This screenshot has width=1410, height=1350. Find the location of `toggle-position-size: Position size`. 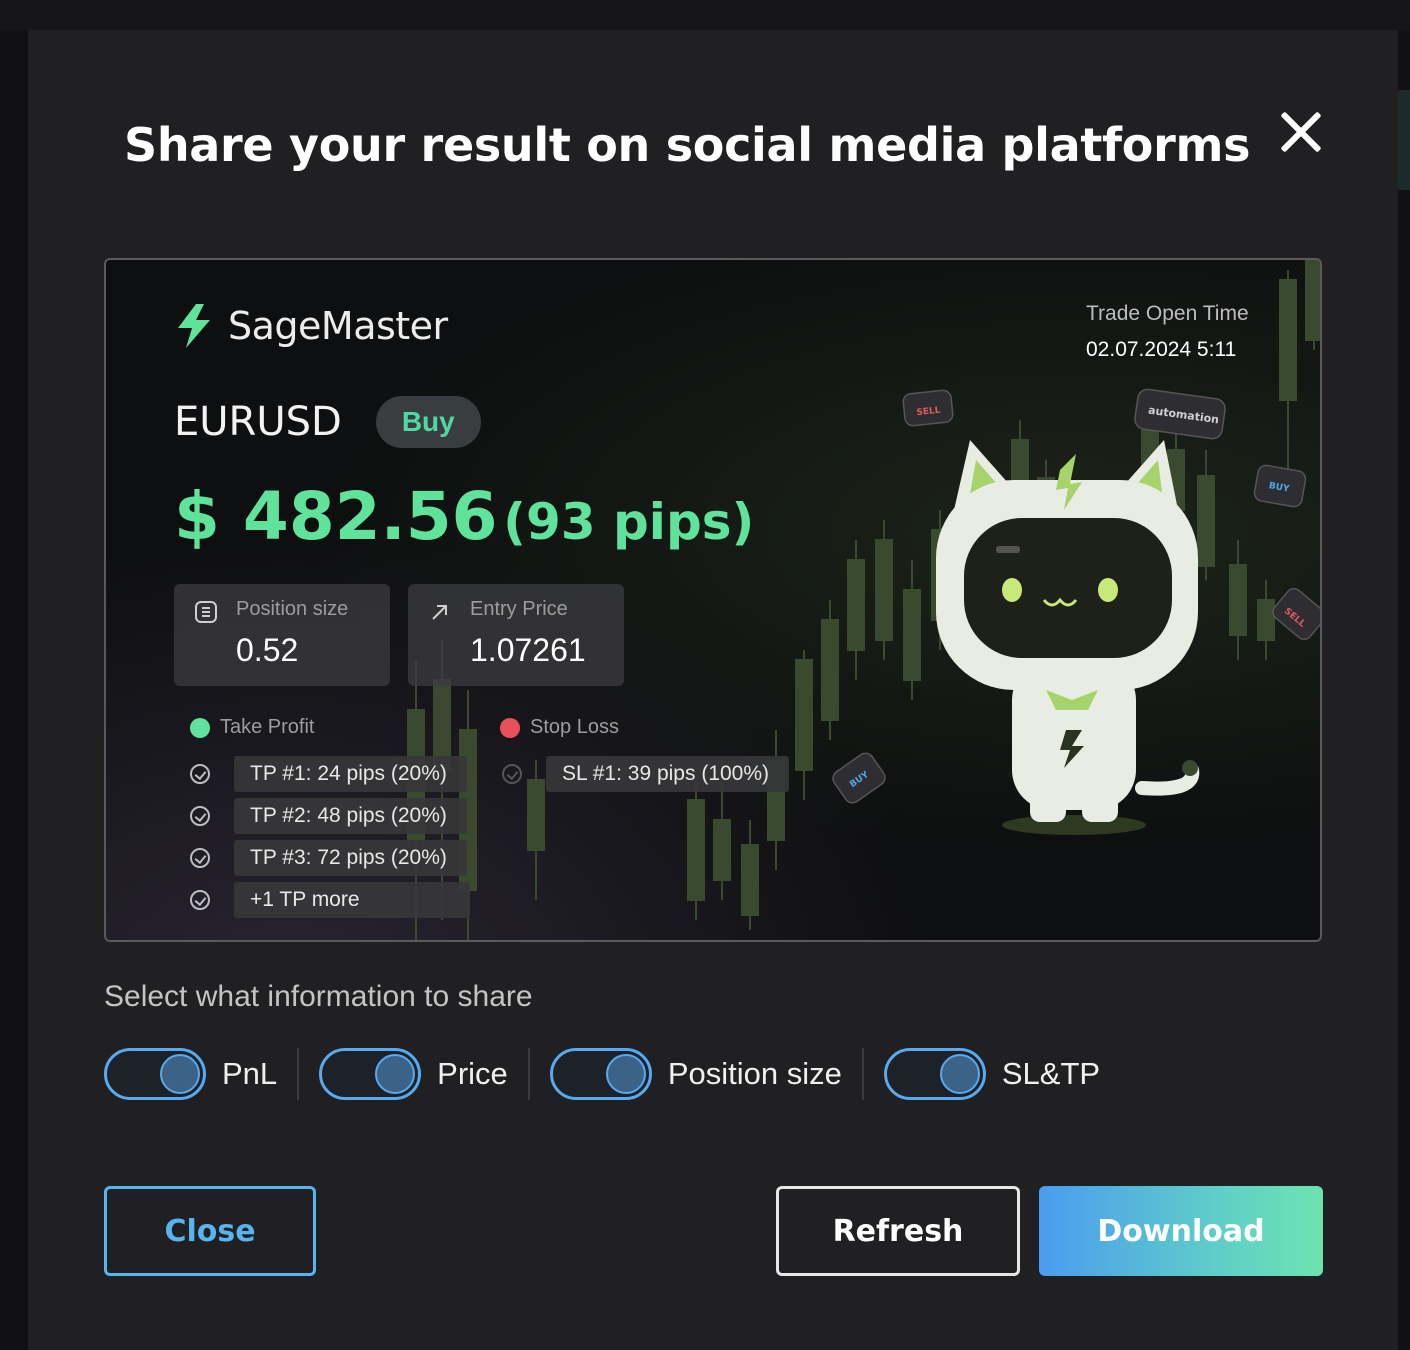

toggle-position-size: Position size is located at coordinates (695, 1074).